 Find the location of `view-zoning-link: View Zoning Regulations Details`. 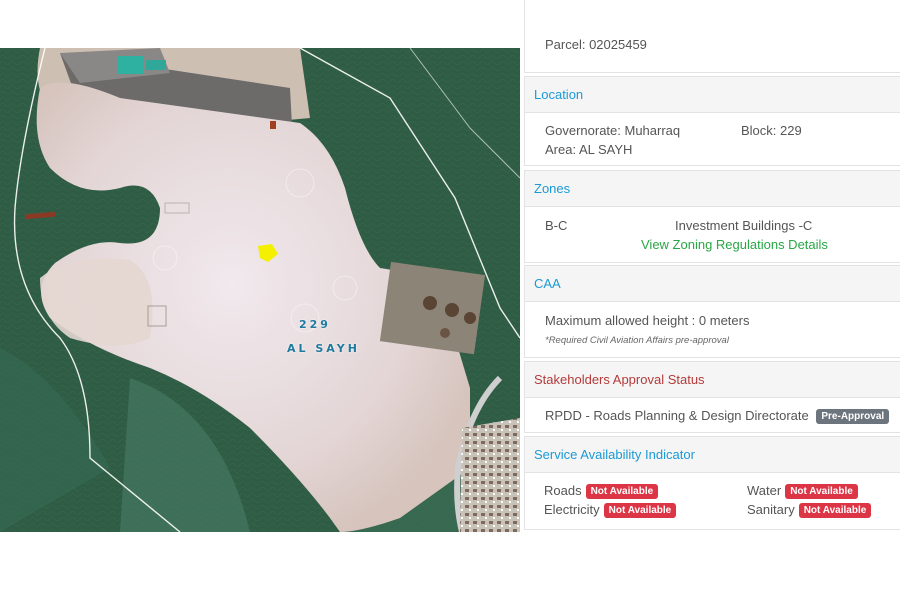

view-zoning-link: View Zoning Regulations Details is located at coordinates (734, 244).